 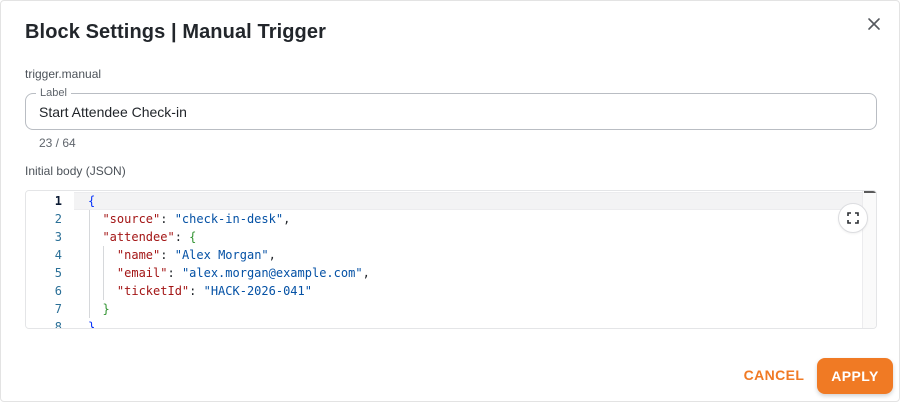 I want to click on line-number: 2, so click(x=58, y=219).